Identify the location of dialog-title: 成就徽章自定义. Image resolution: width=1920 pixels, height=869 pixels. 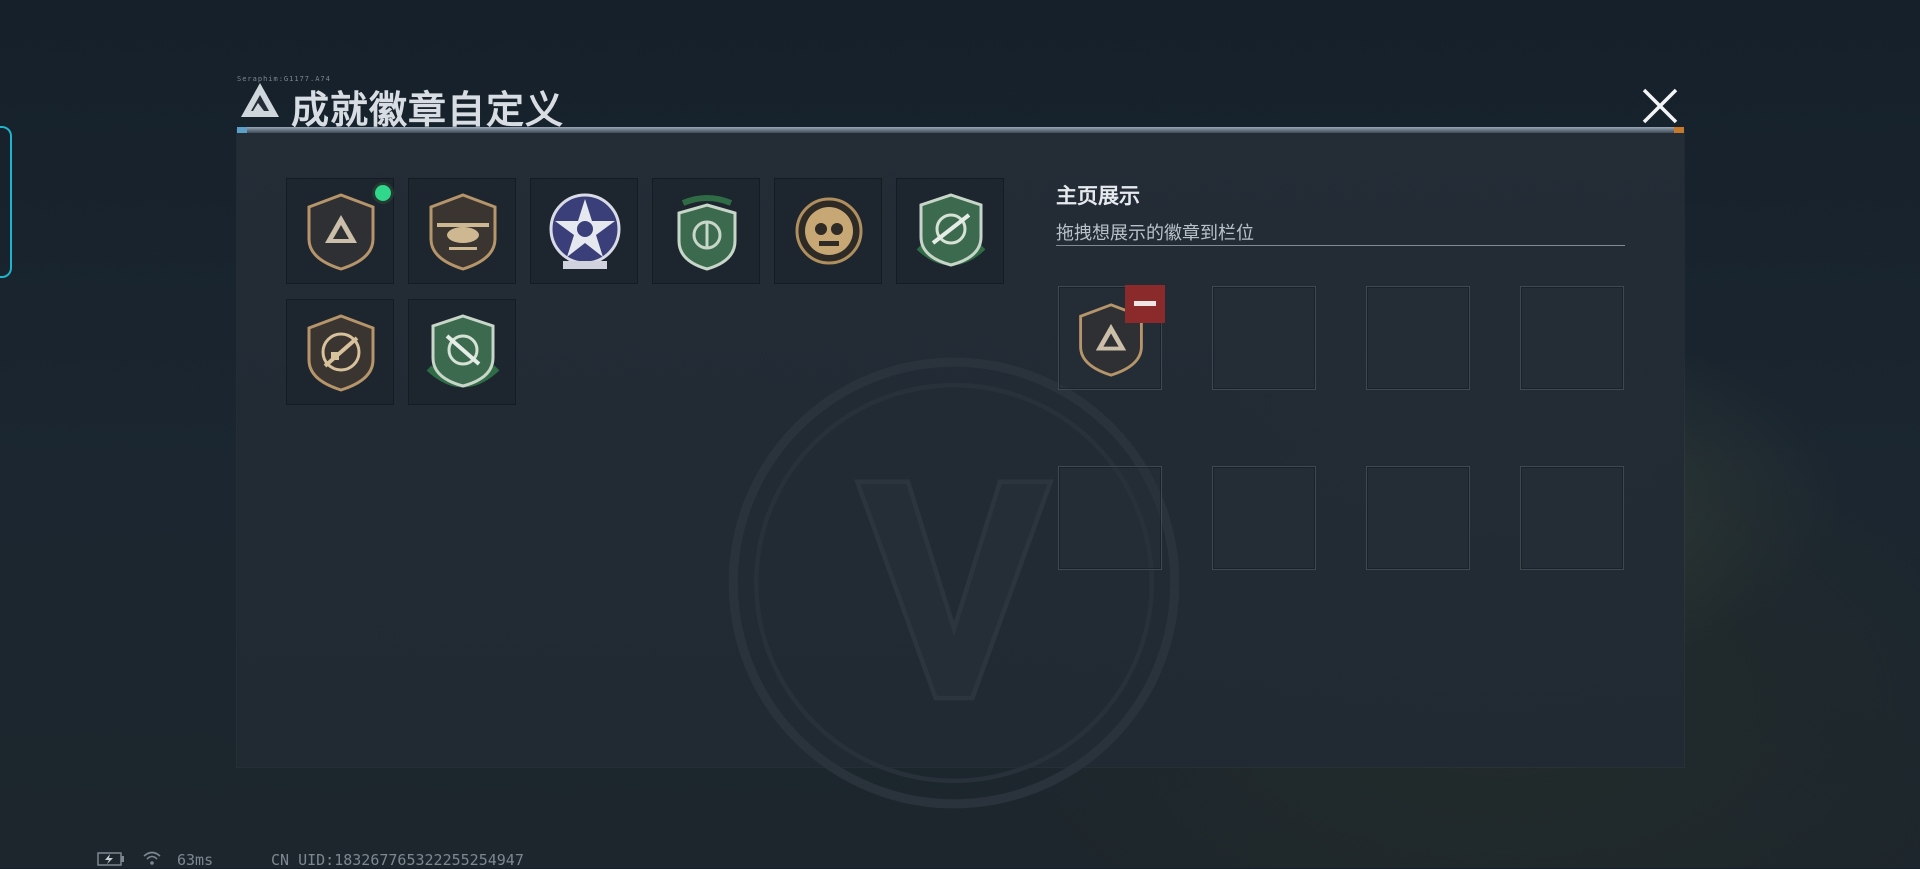
(428, 111).